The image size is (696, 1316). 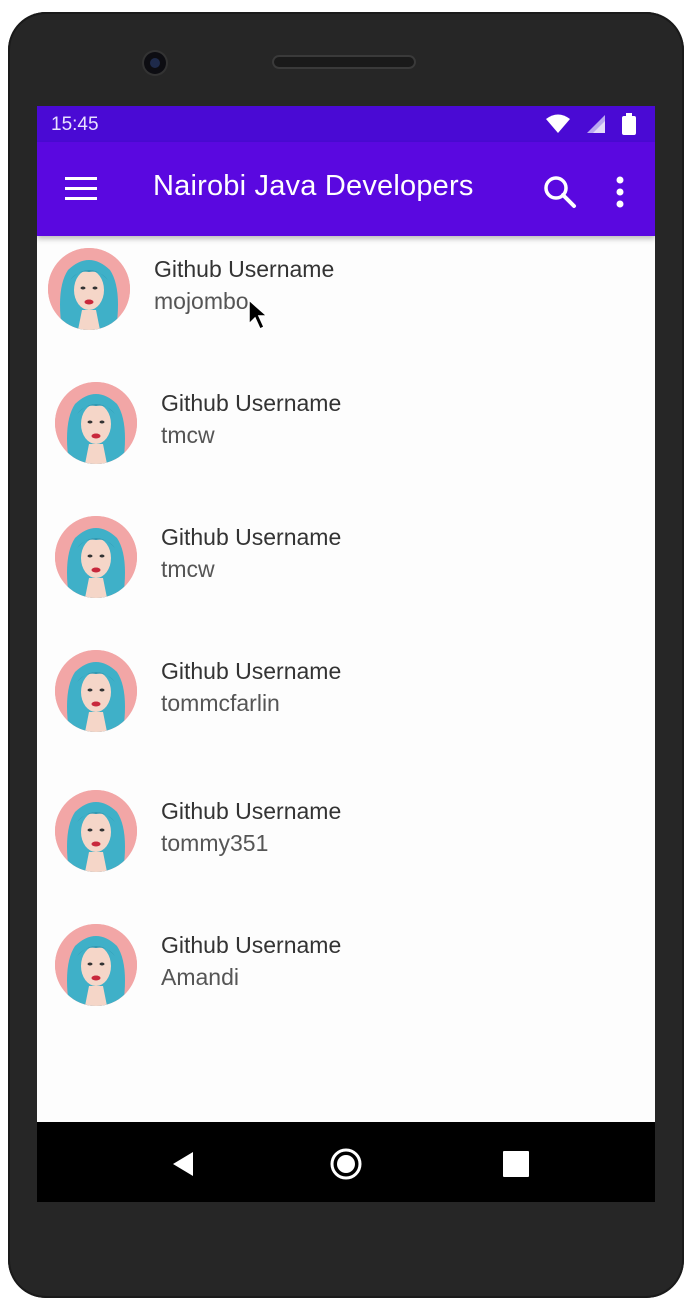 What do you see at coordinates (346, 124) in the screenshot?
I see `status-bar: 15:45` at bounding box center [346, 124].